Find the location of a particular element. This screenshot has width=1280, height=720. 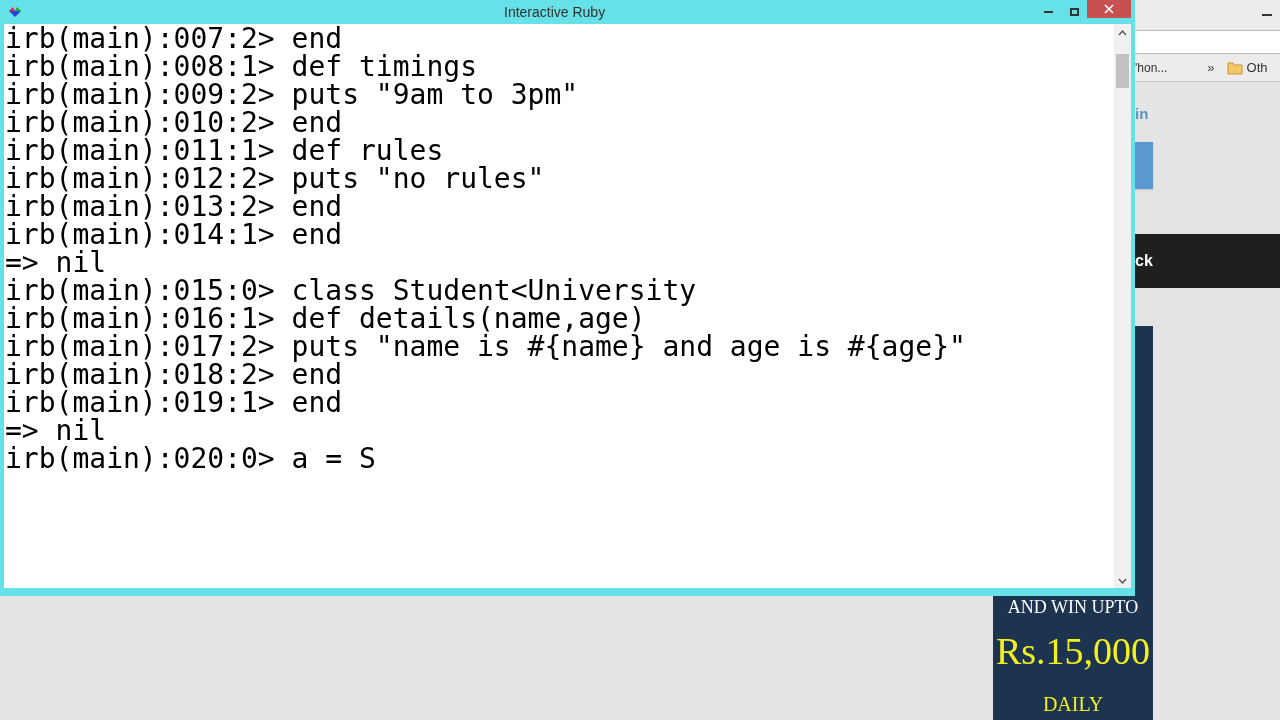

console-line: irb(main):020:0> a = S is located at coordinates (190, 459).